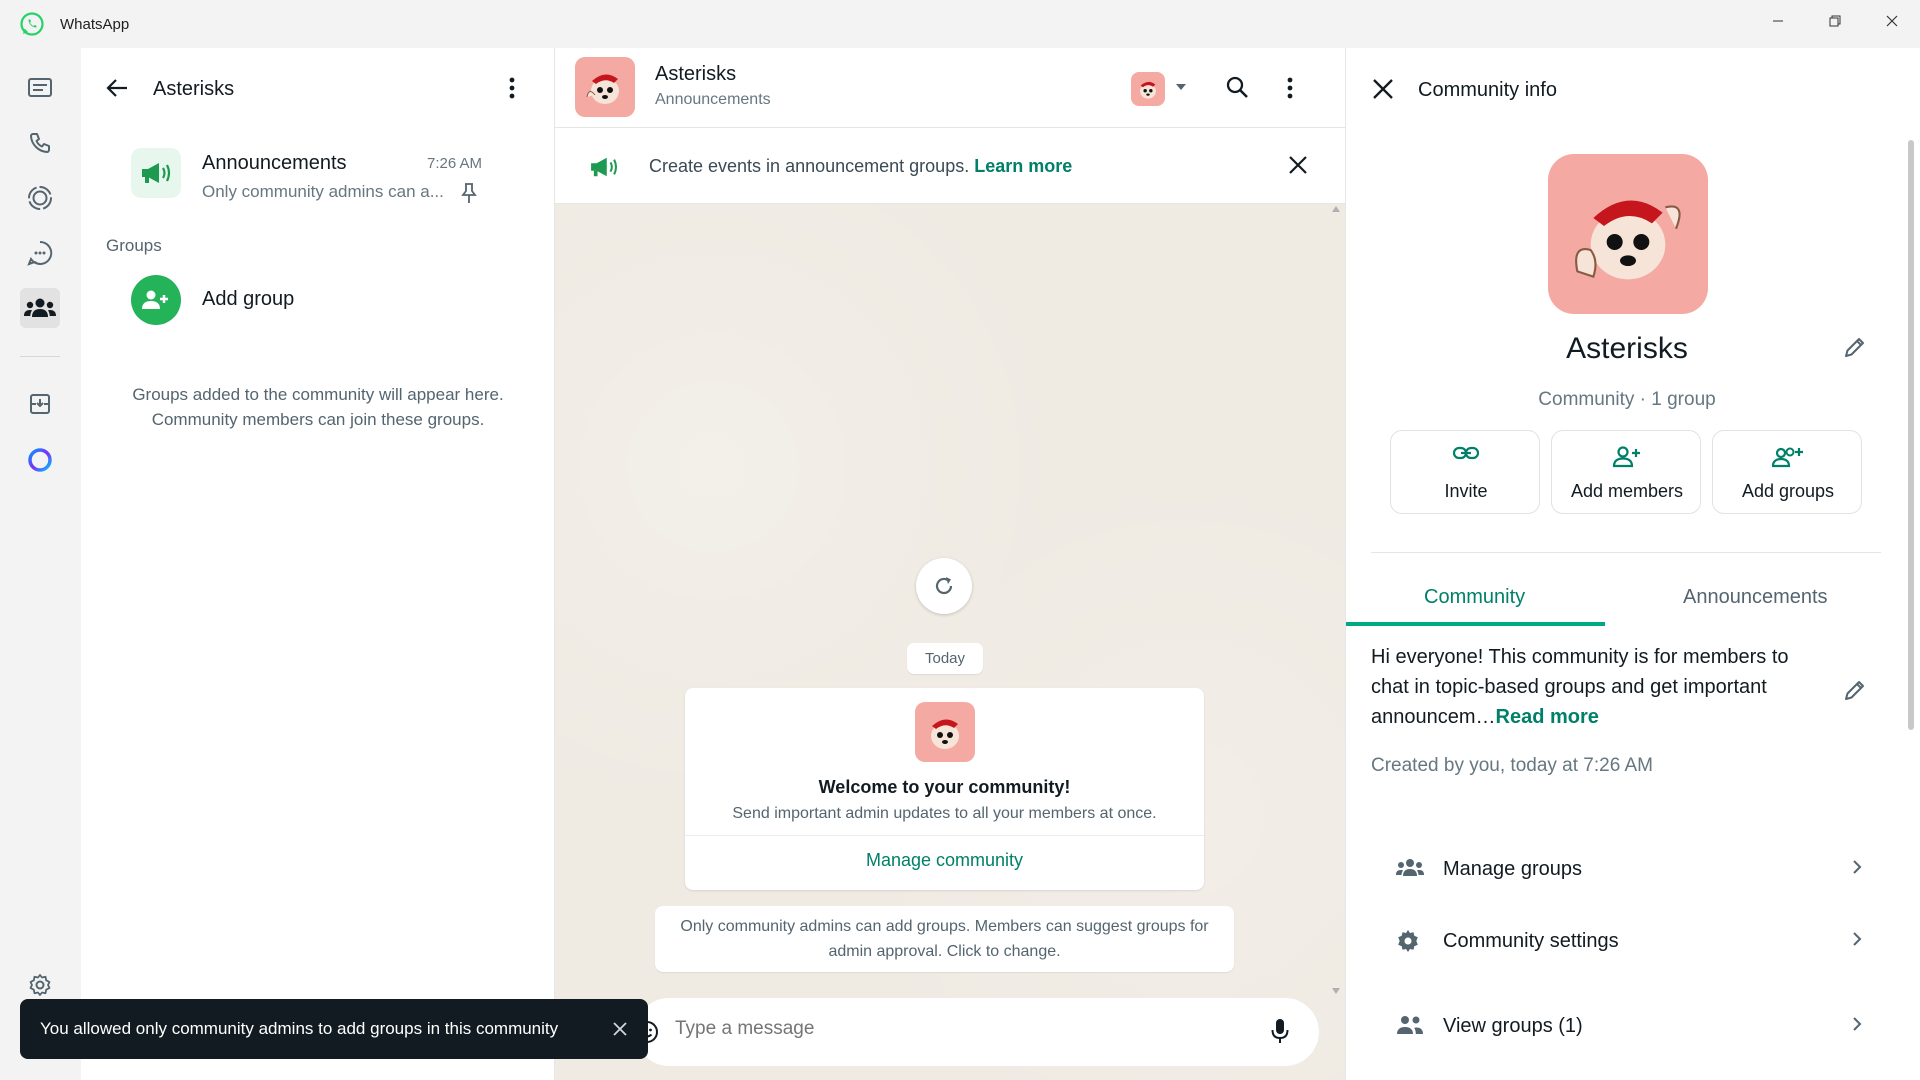  I want to click on settings-icon, so click(40, 985).